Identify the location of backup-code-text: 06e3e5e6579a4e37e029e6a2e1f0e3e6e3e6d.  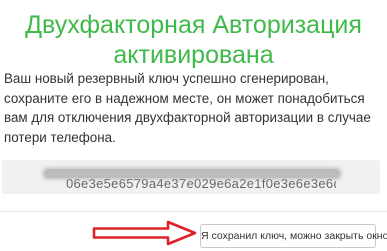
(201, 183).